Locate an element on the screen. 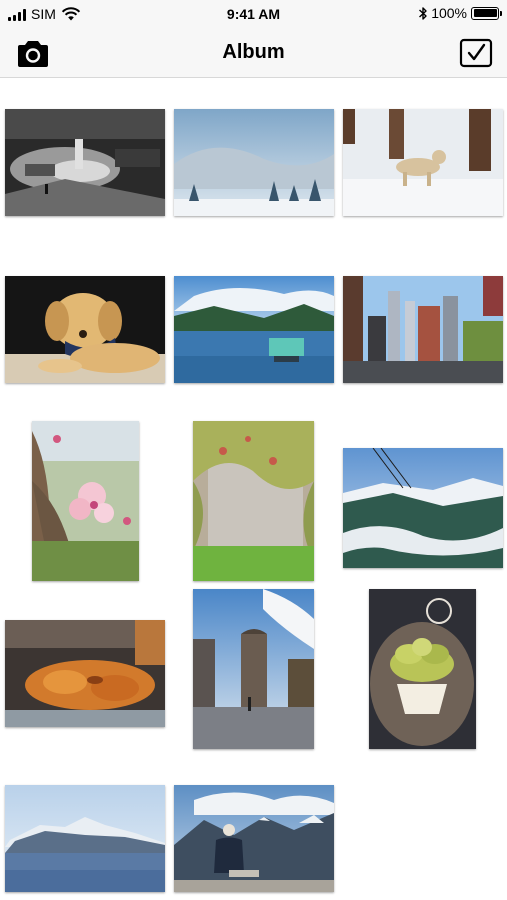 The image size is (507, 900). succulent-photo is located at coordinates (422, 669).